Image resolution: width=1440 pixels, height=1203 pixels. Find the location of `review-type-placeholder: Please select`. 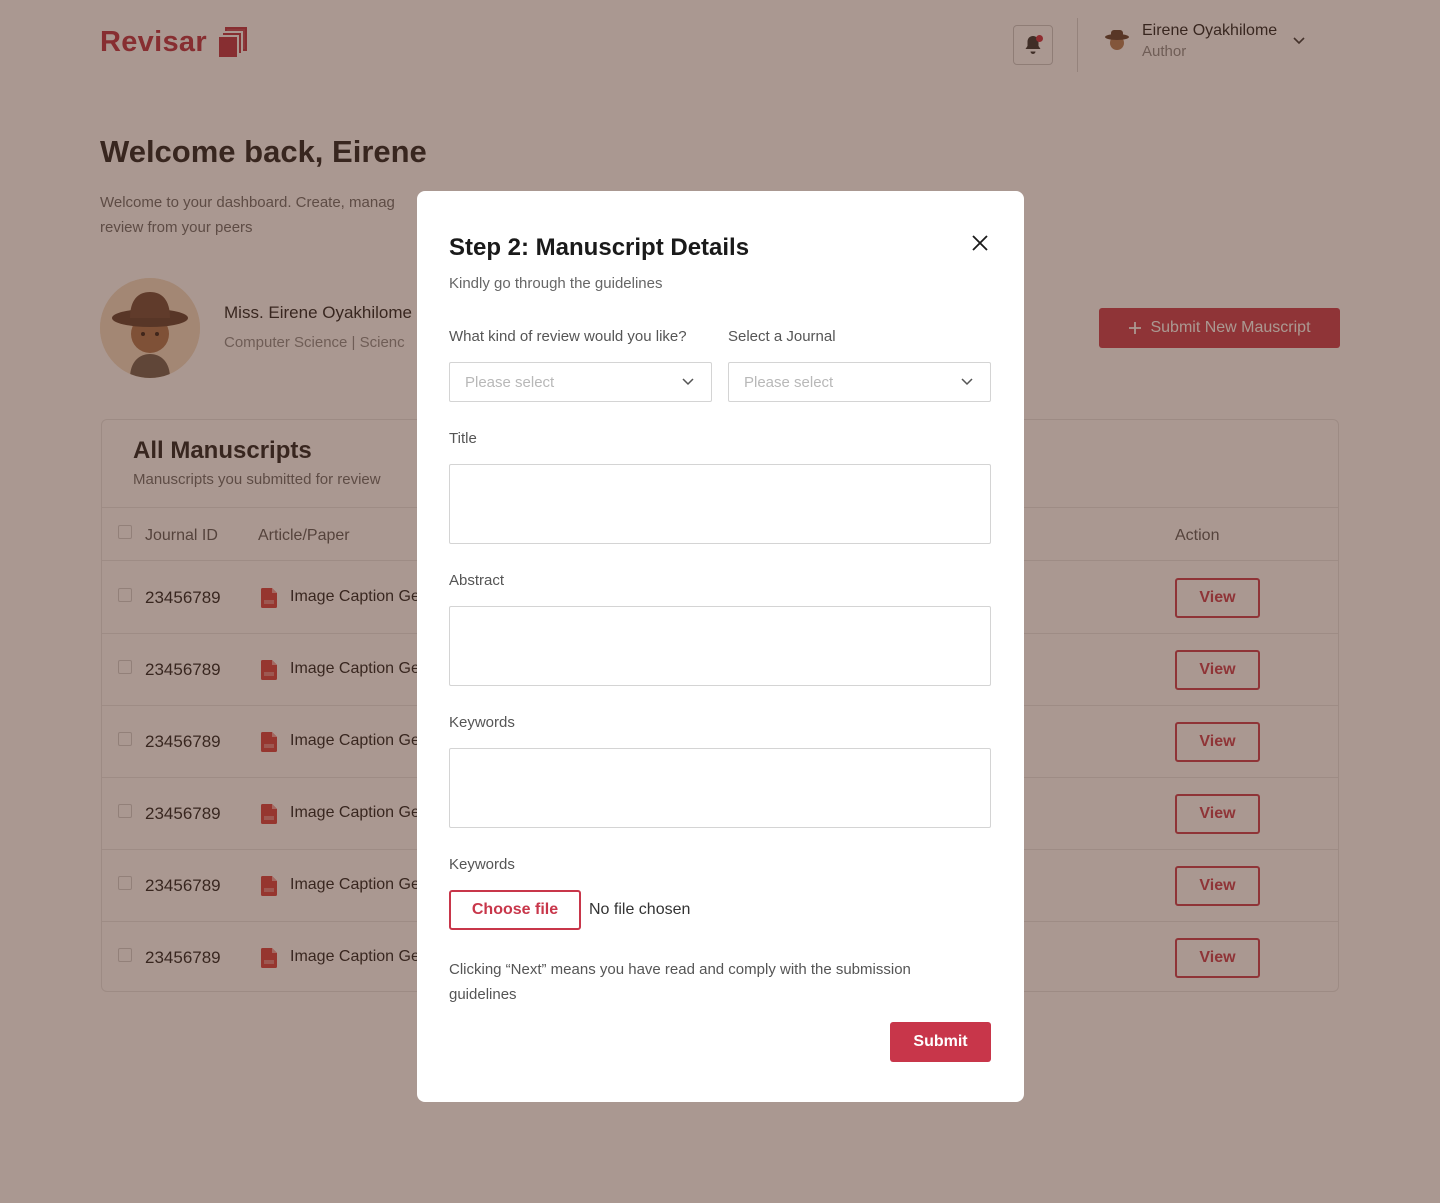

review-type-placeholder: Please select is located at coordinates (510, 382).